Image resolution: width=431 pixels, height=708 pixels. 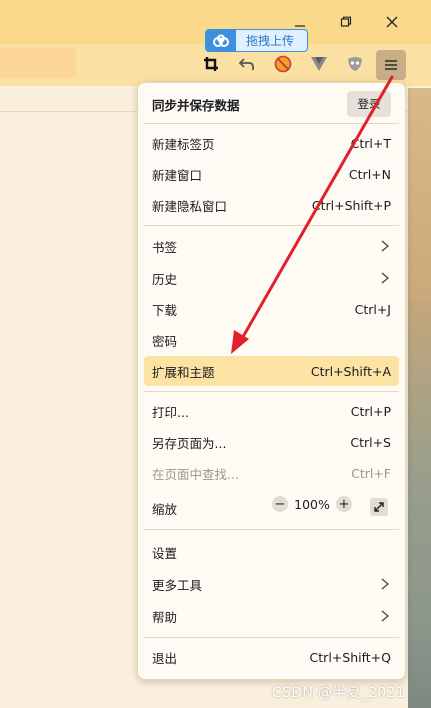 I want to click on arrow-shaft, so click(x=316, y=209).